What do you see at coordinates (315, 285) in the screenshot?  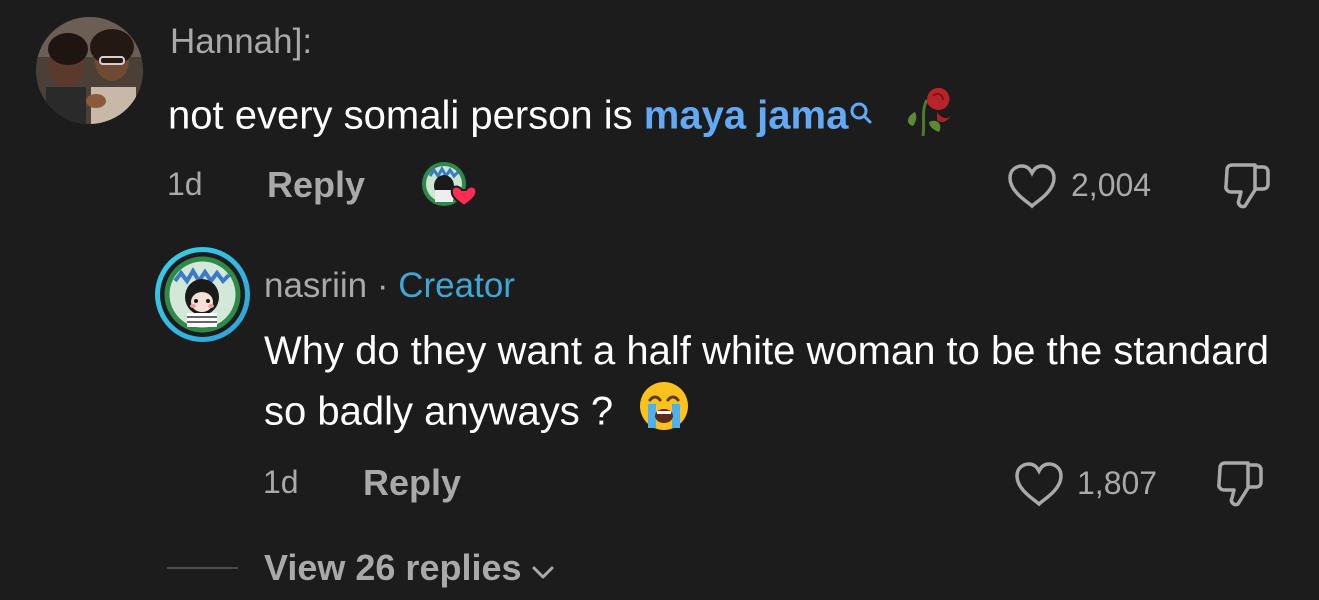 I see `reply-username: nasriin` at bounding box center [315, 285].